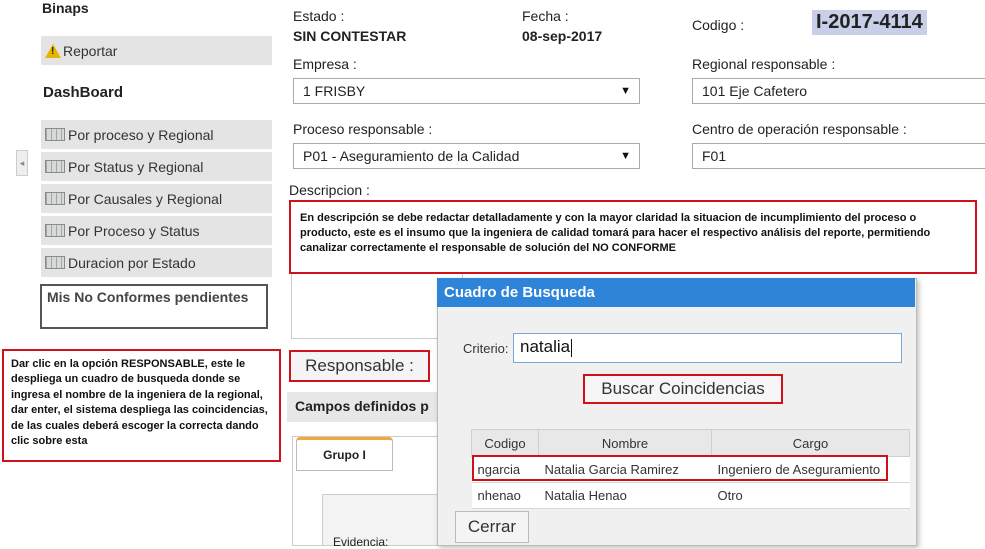  What do you see at coordinates (838, 156) in the screenshot?
I see `centro-field: F01` at bounding box center [838, 156].